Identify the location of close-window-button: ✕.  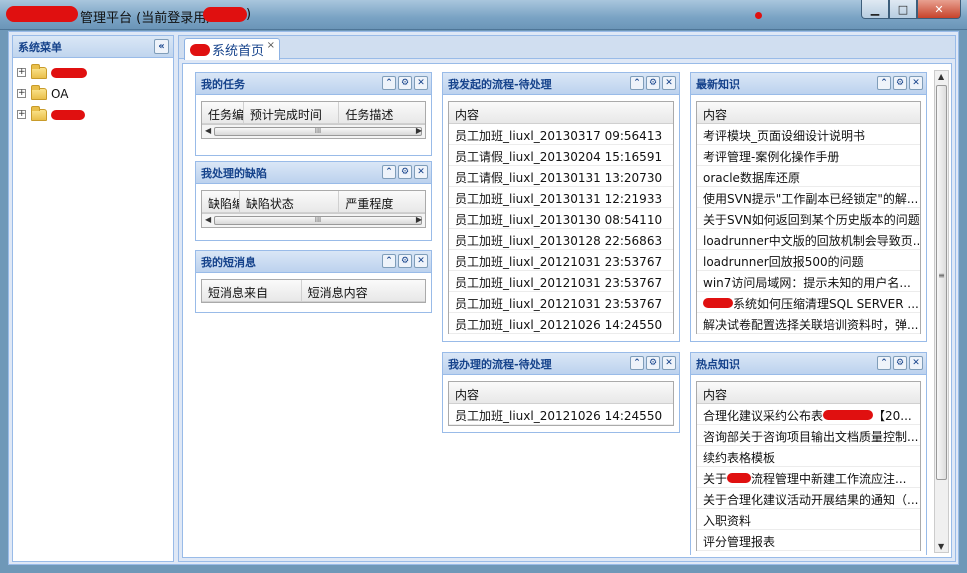
(939, 9).